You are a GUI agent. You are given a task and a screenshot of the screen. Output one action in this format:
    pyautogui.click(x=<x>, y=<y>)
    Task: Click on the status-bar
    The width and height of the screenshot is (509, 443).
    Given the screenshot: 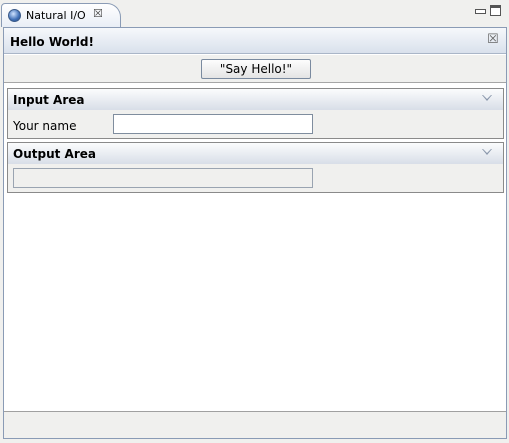 What is the action you would take?
    pyautogui.click(x=255, y=424)
    